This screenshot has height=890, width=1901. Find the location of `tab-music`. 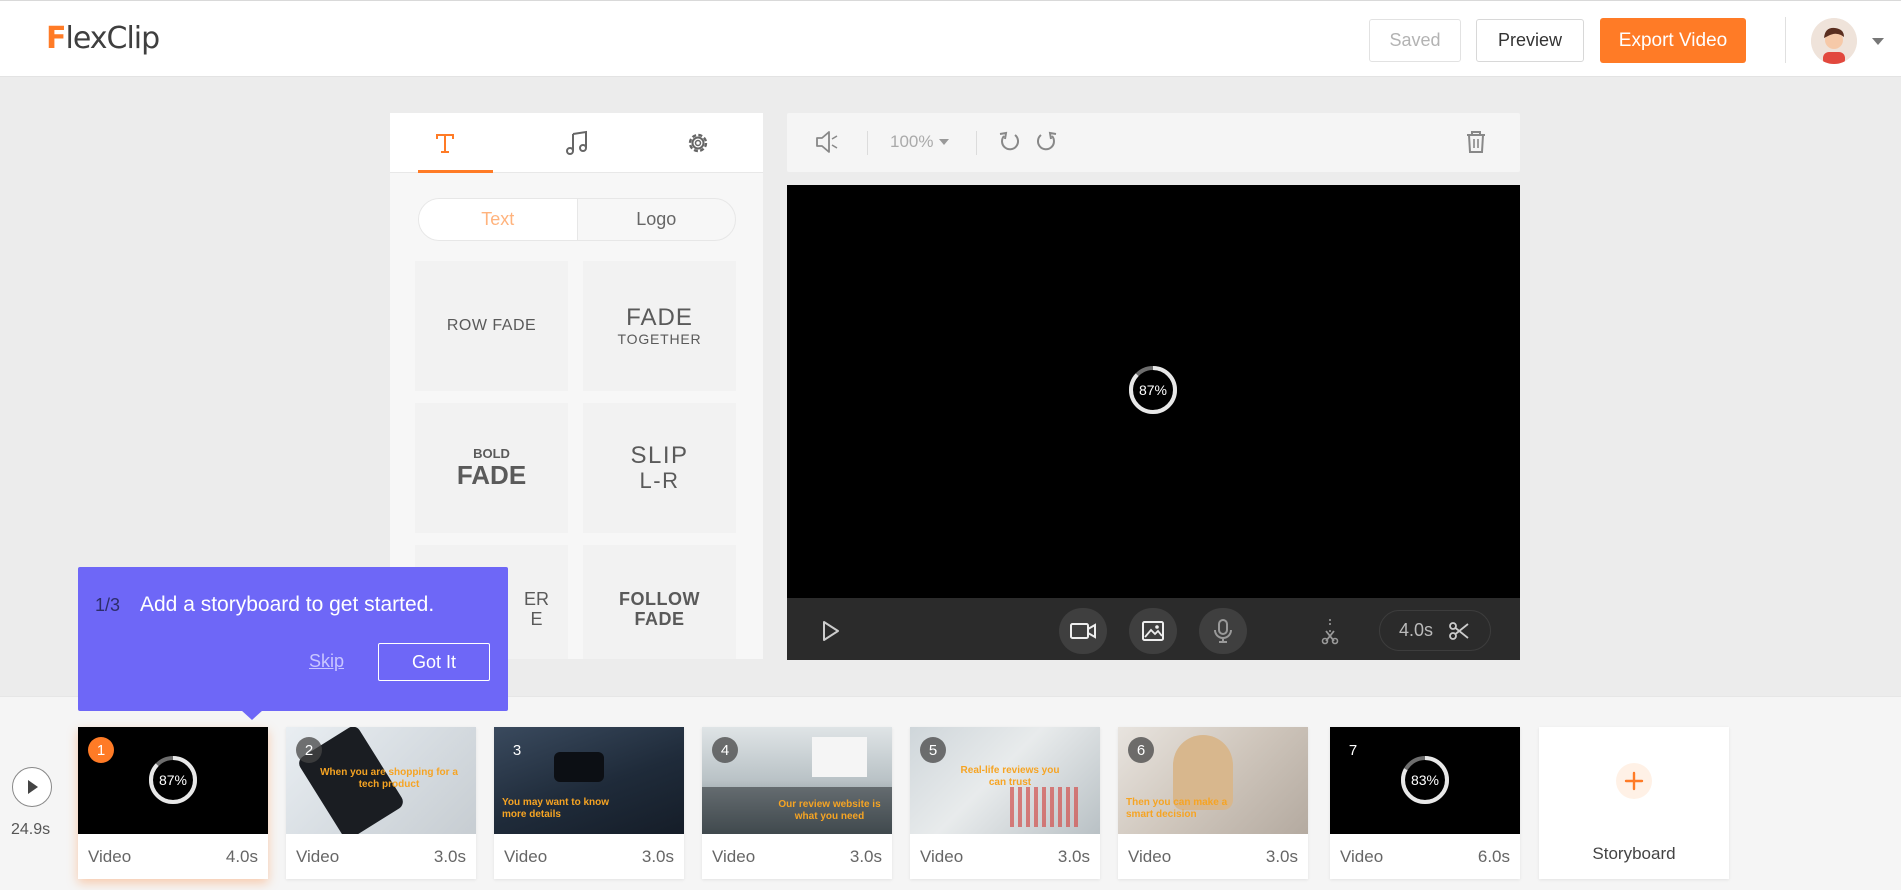

tab-music is located at coordinates (577, 143).